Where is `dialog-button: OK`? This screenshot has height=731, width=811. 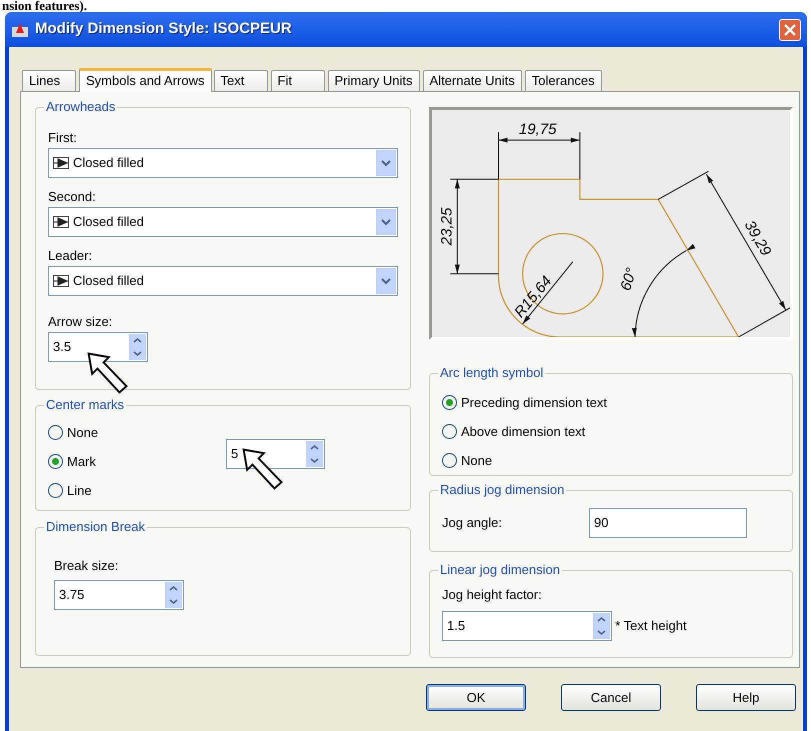 dialog-button: OK is located at coordinates (476, 697).